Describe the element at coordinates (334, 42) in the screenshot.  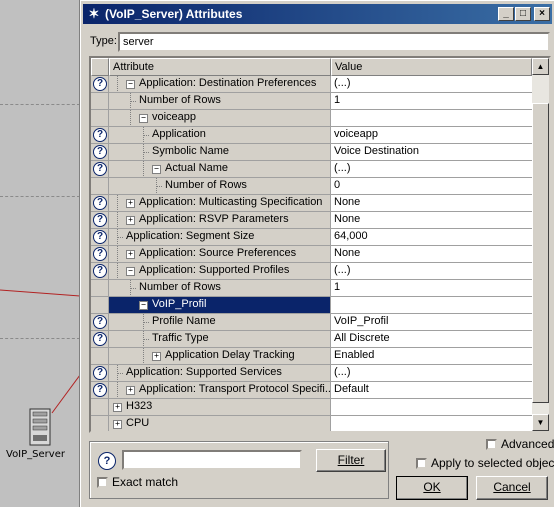
I see `type-field: server` at that location.